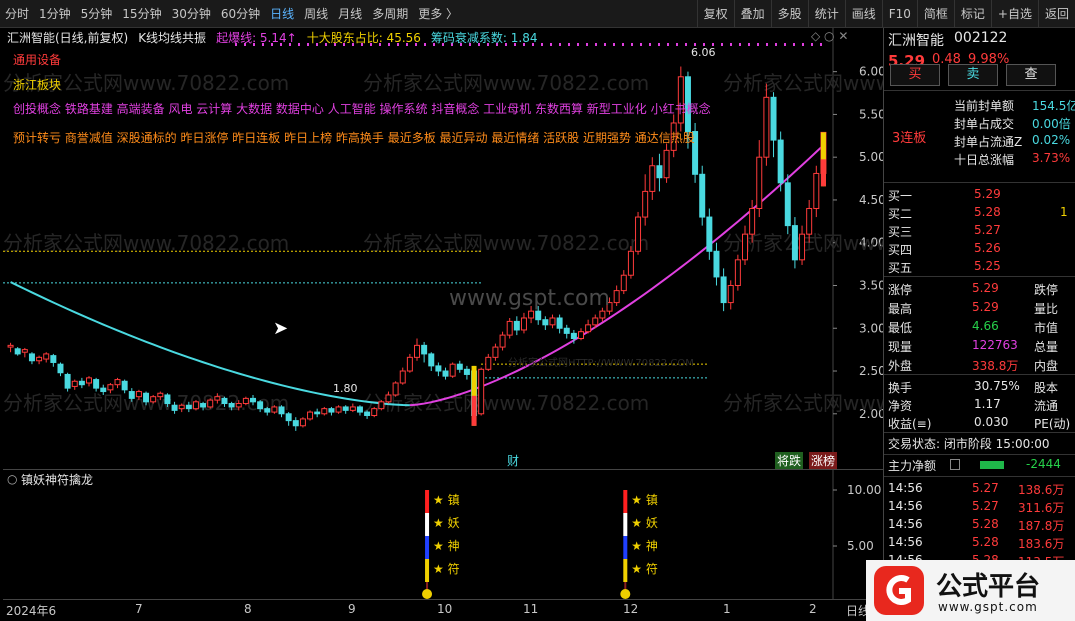  Describe the element at coordinates (390, 14) in the screenshot. I see `period-tab-9: 多周期` at that location.